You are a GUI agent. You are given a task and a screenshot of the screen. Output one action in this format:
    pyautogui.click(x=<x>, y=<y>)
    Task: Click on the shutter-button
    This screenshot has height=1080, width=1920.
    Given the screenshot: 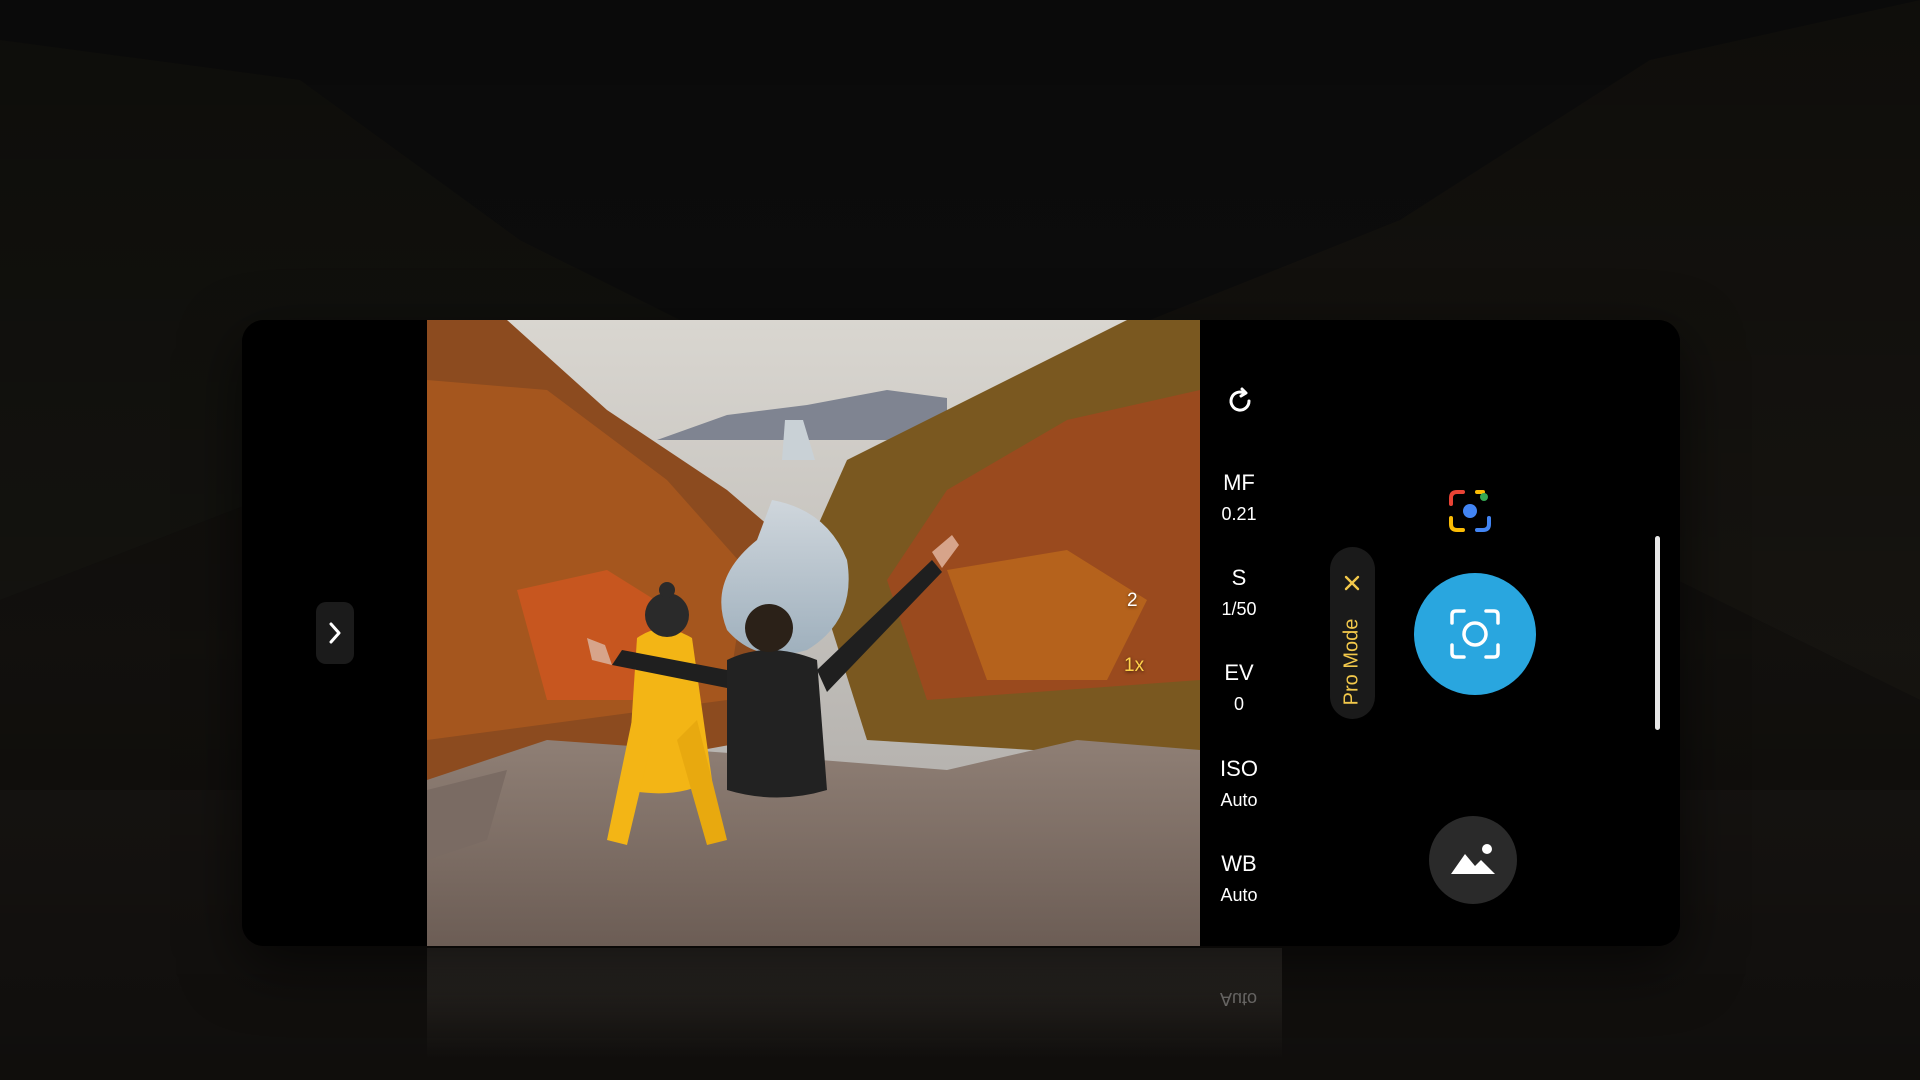 What is the action you would take?
    pyautogui.click(x=1475, y=634)
    